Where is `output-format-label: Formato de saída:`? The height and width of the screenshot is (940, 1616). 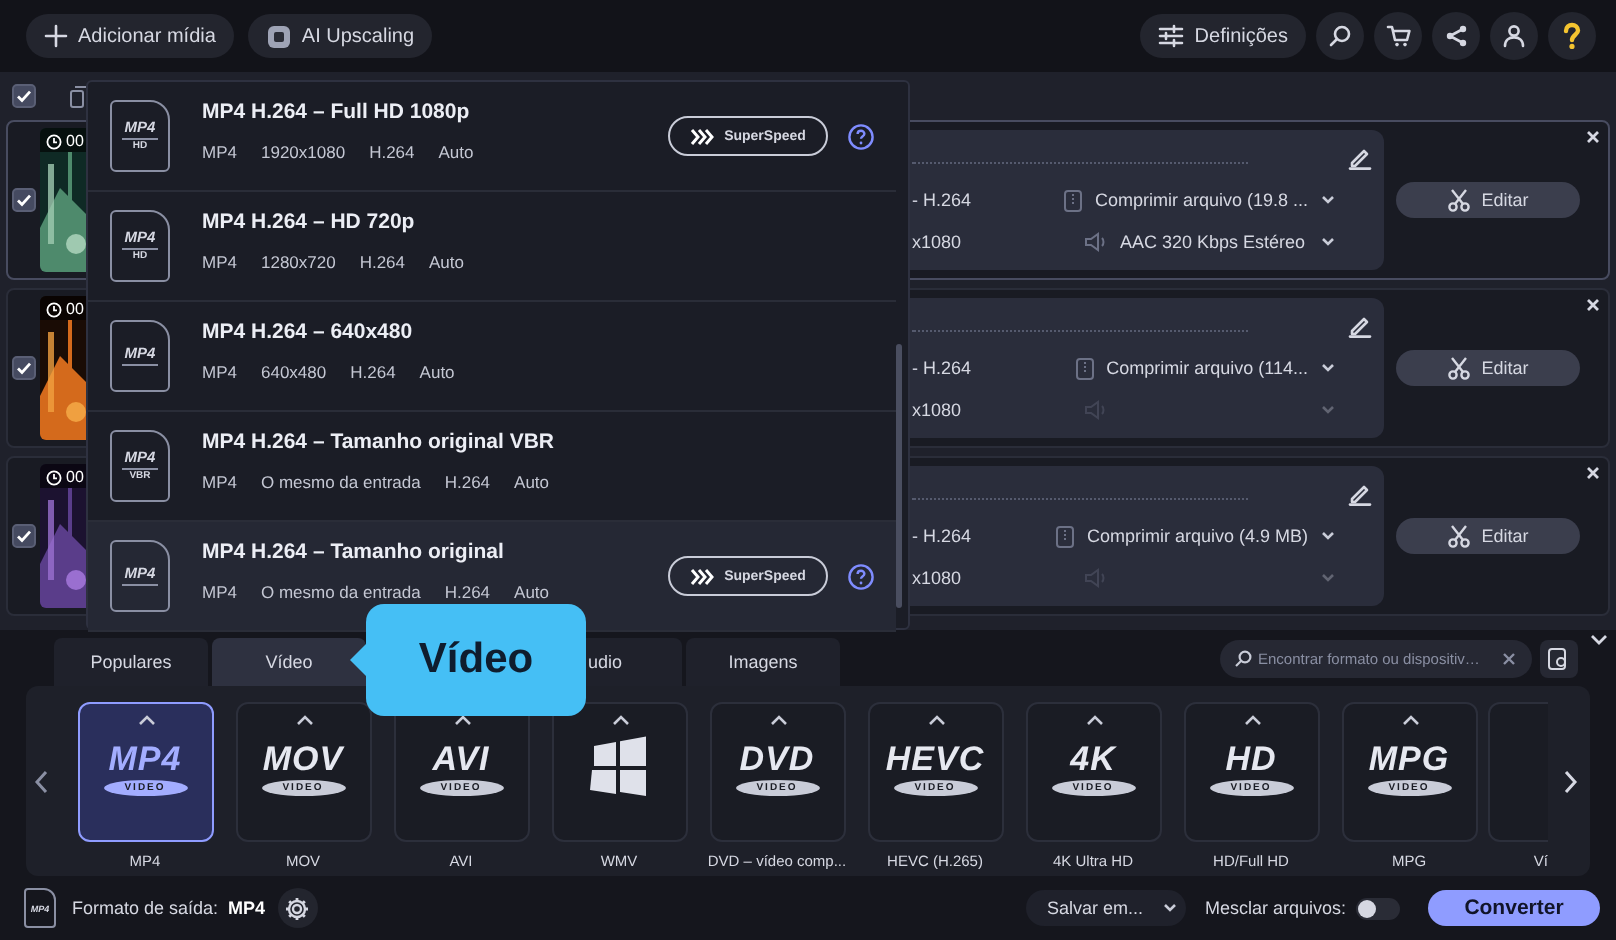 output-format-label: Formato de saída: is located at coordinates (145, 908).